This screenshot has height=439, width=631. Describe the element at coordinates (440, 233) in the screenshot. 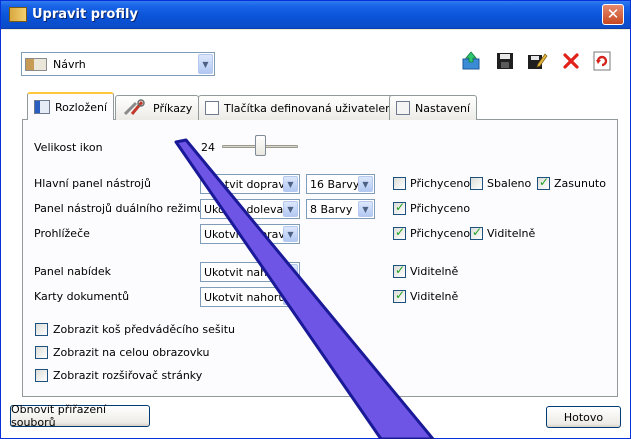

I see `viewers-attached-label: Přichyceno` at that location.